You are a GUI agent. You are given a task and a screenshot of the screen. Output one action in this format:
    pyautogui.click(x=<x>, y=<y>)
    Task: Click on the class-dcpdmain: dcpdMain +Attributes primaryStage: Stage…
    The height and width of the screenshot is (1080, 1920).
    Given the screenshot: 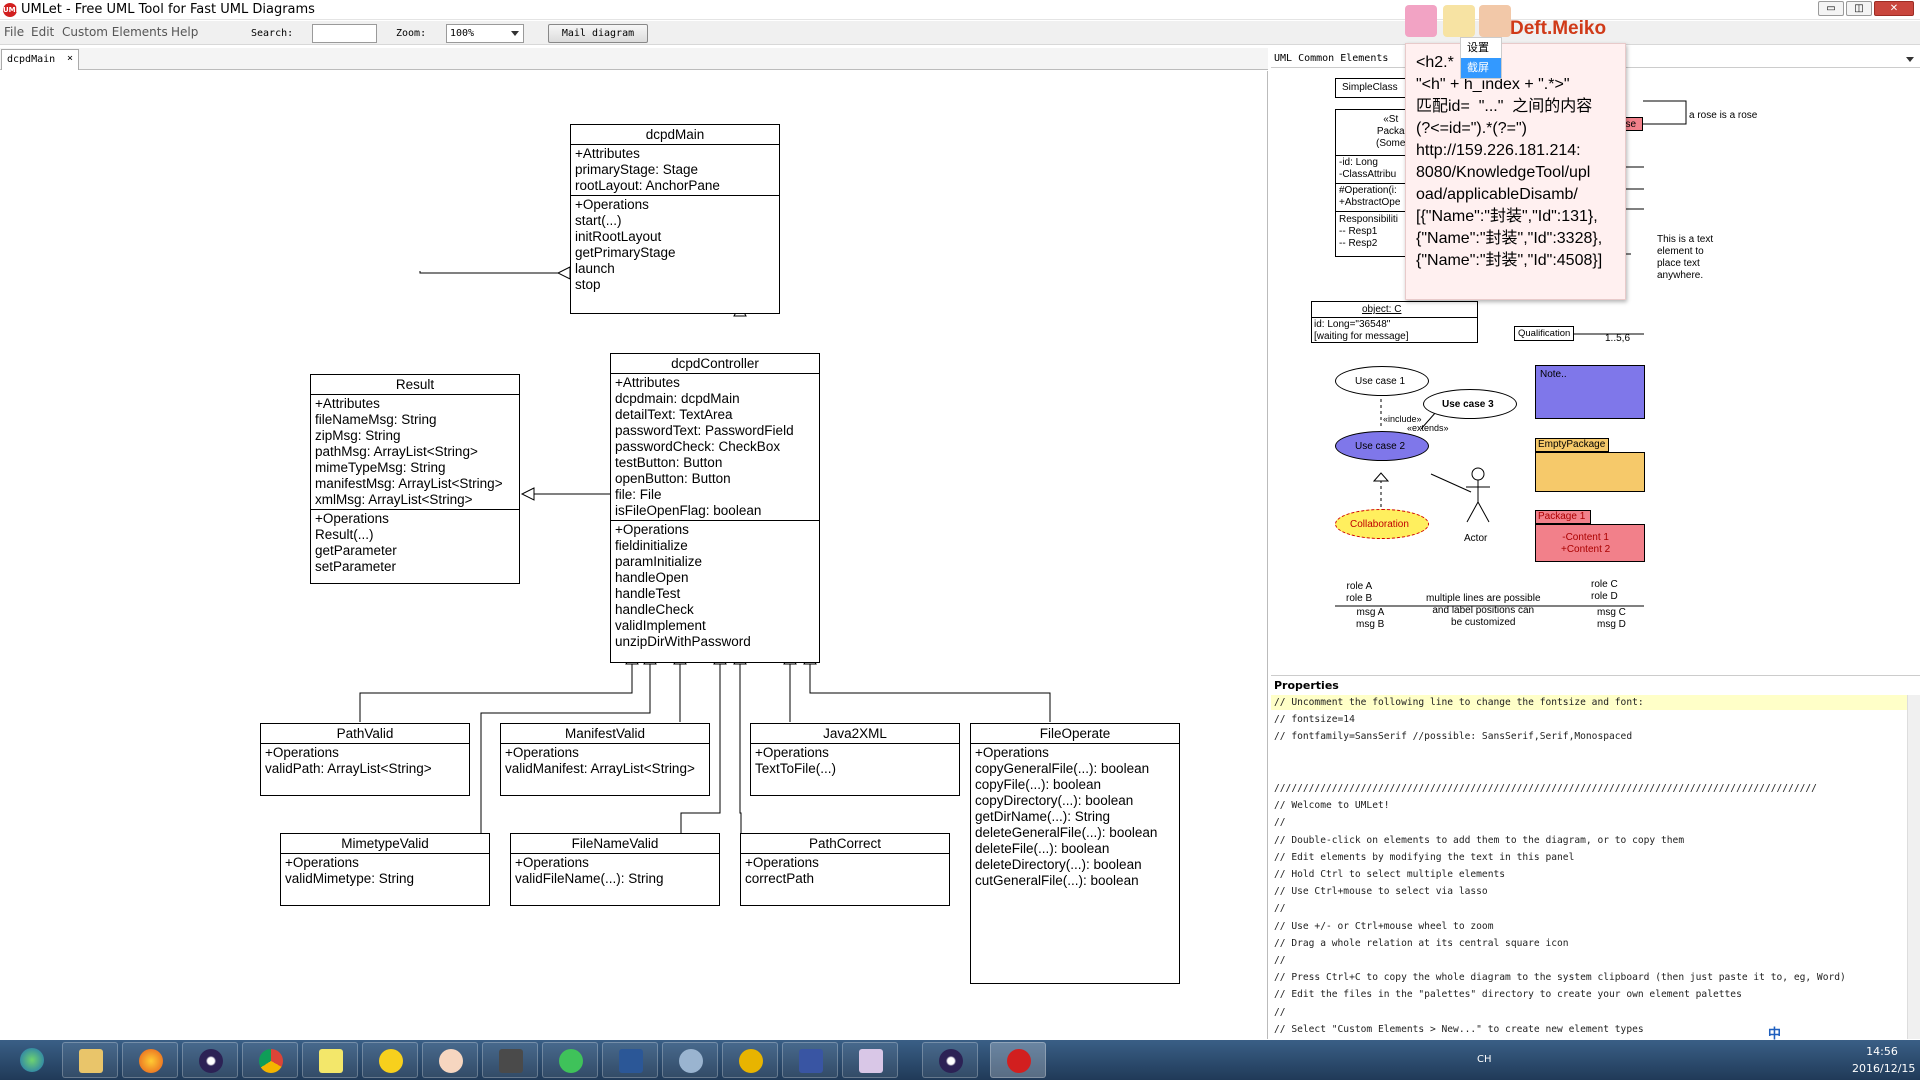 What is the action you would take?
    pyautogui.click(x=675, y=219)
    